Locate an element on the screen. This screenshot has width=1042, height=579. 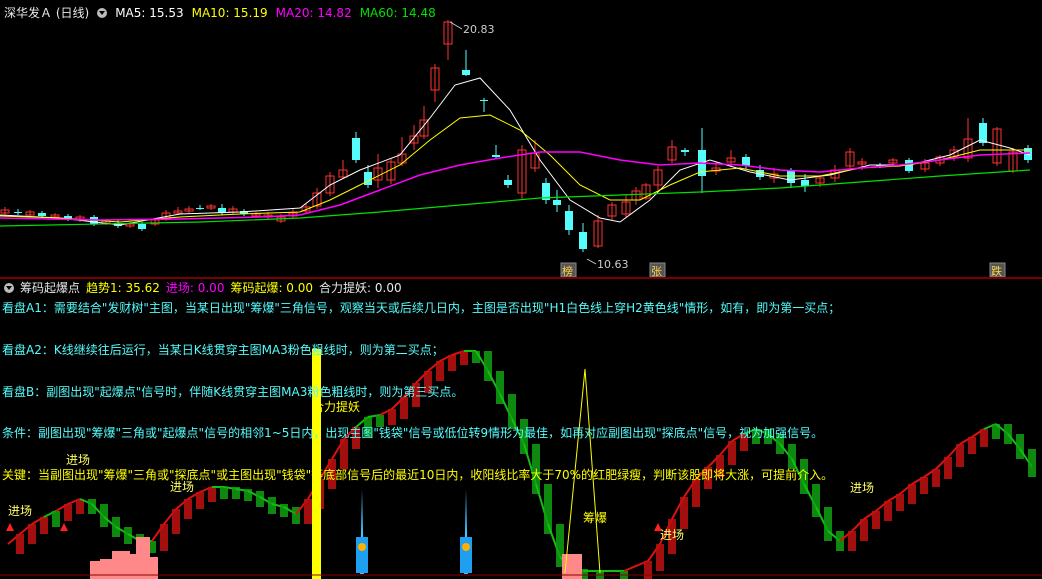
entry-readout: 进场: 0.00 is located at coordinates (195, 288).